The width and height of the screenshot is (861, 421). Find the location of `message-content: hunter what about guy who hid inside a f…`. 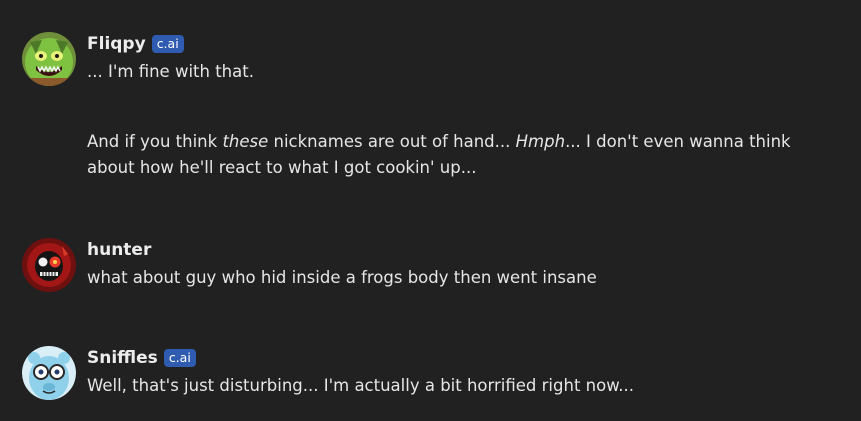

message-content: hunter what about guy who hid inside a f… is located at coordinates (464, 264).